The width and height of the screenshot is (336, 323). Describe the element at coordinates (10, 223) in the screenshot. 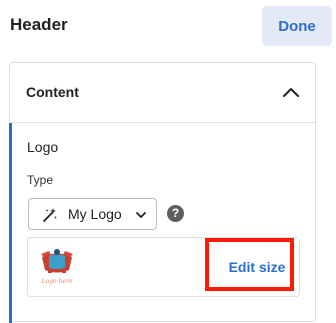

I see `section-accent-bar` at that location.